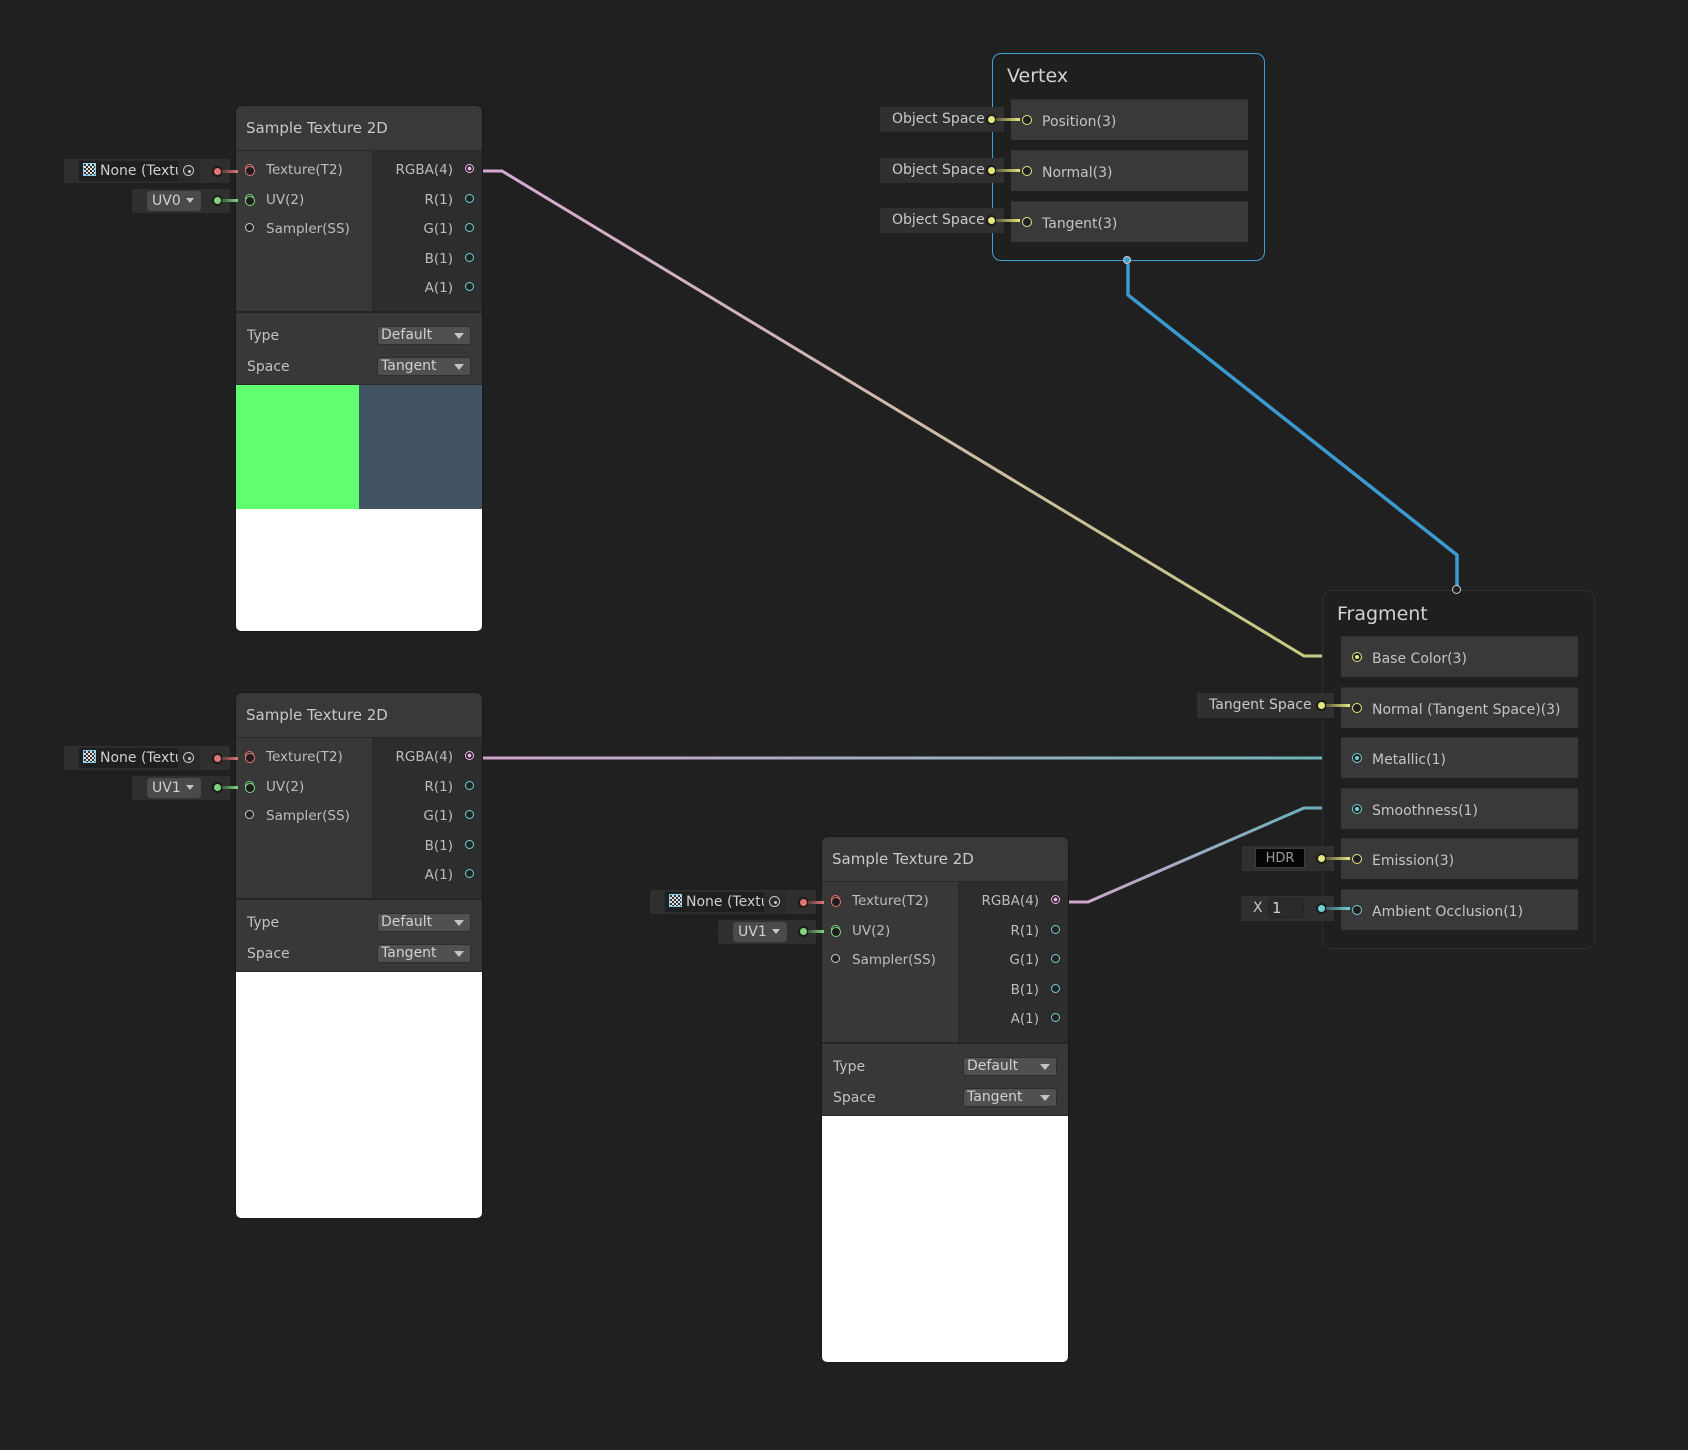 This screenshot has width=1688, height=1450. I want to click on texture-field-value: None (Textu, so click(142, 758).